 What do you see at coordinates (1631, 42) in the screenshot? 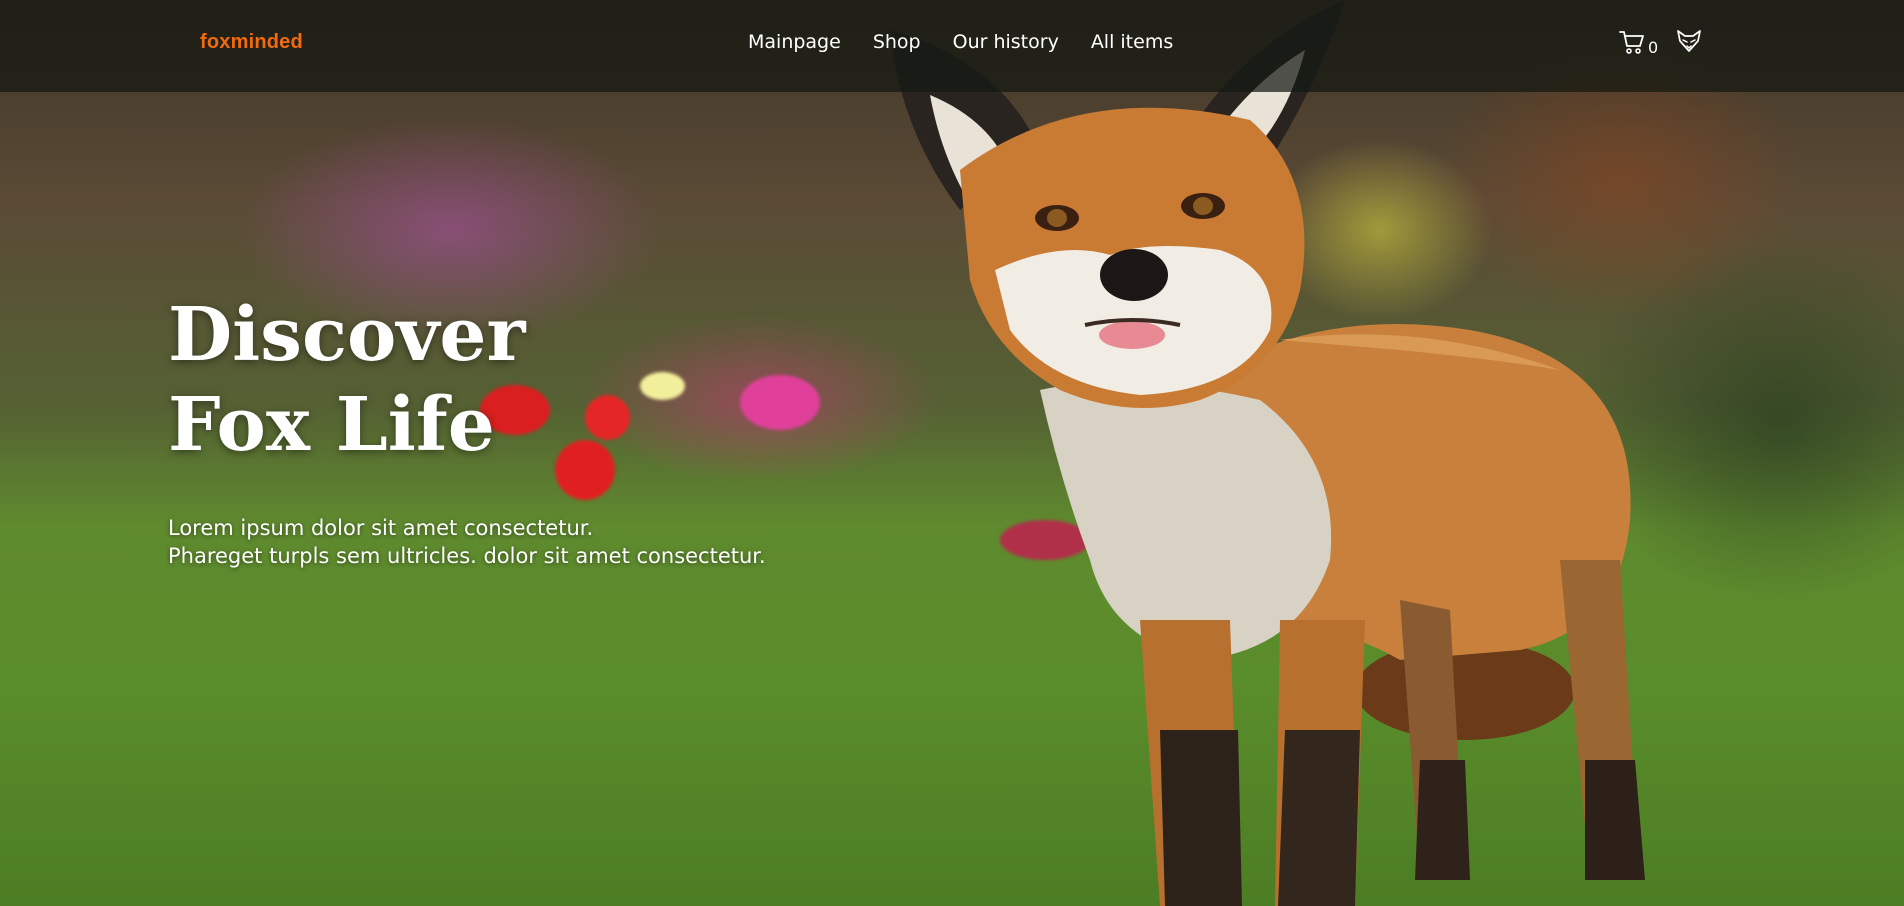
I see `cart-icon` at bounding box center [1631, 42].